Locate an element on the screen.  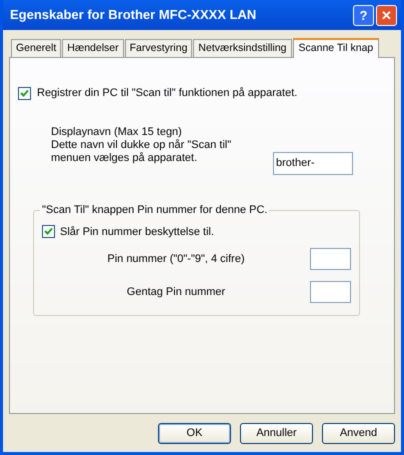
display-name-field: brother- is located at coordinates (313, 163).